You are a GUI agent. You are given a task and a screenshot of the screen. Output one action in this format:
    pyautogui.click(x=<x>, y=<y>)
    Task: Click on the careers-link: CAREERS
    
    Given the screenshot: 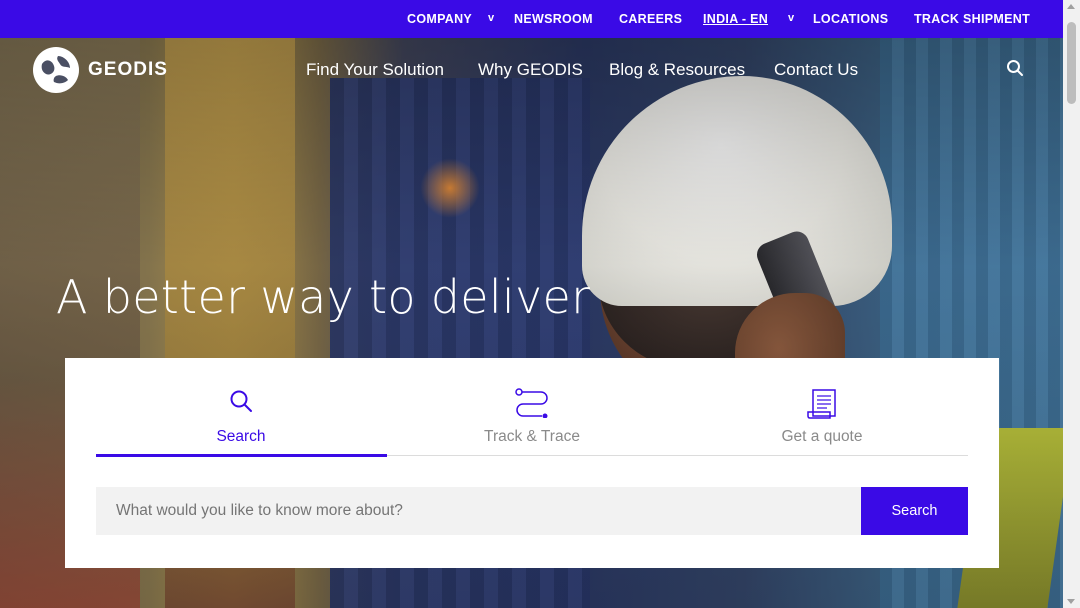 What is the action you would take?
    pyautogui.click(x=650, y=19)
    